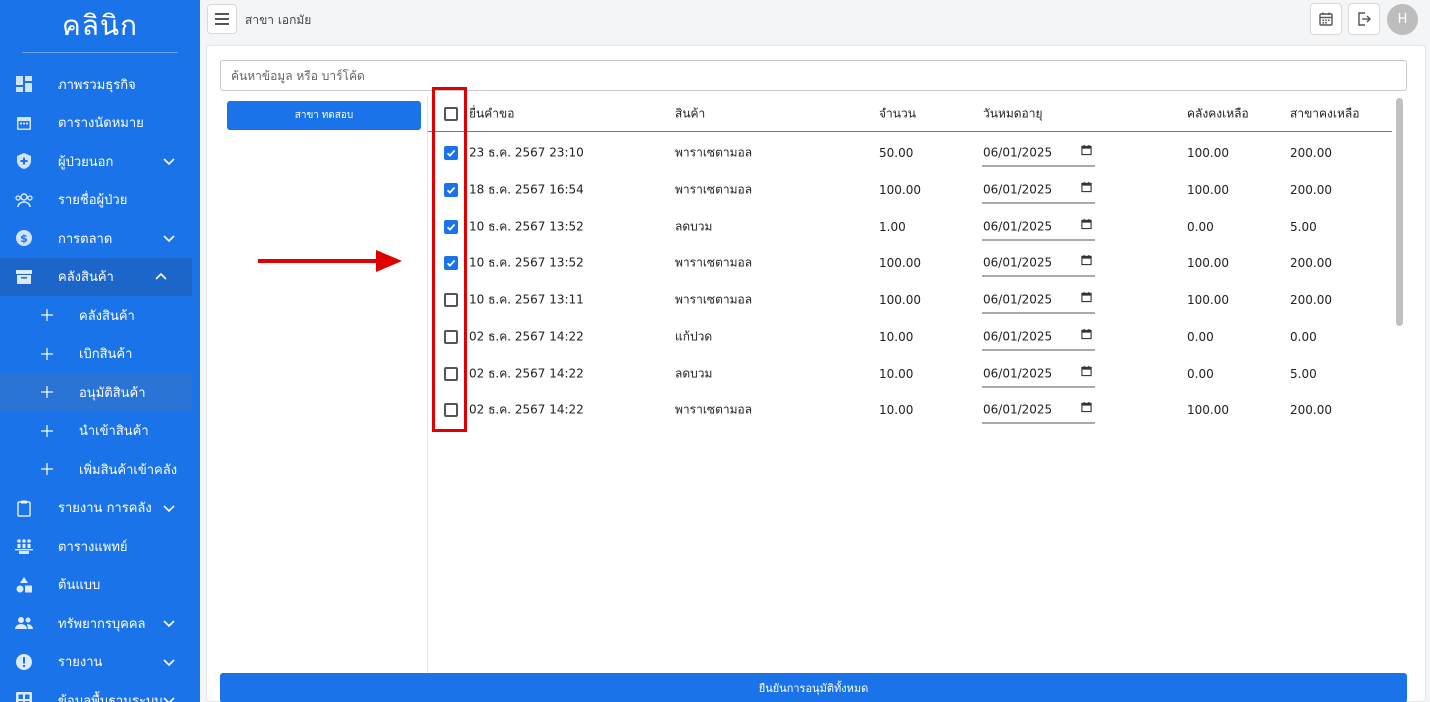 This screenshot has height=702, width=1430. I want to click on confirm-all-button: ยืนยันการอนุมัติทั้งหมด, so click(813, 687).